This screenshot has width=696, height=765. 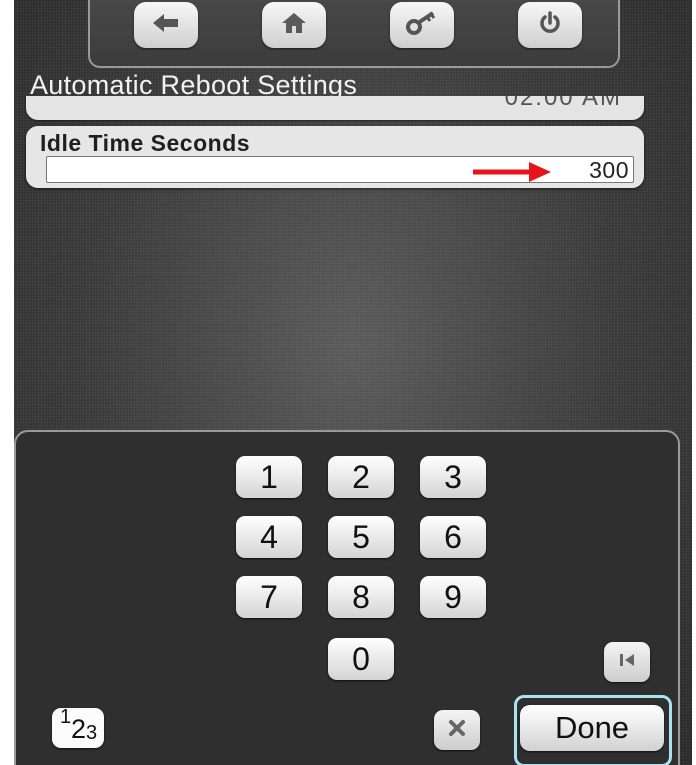 I want to click on key-button, so click(x=422, y=25).